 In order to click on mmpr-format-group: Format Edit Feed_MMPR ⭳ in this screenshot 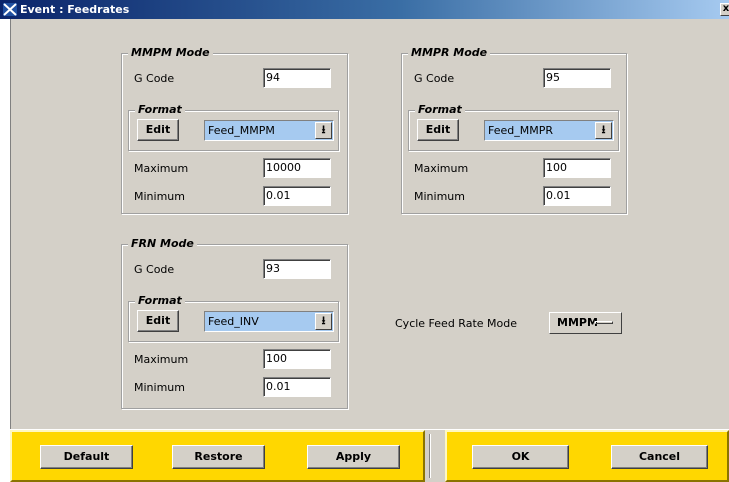, I will do `click(513, 127)`.